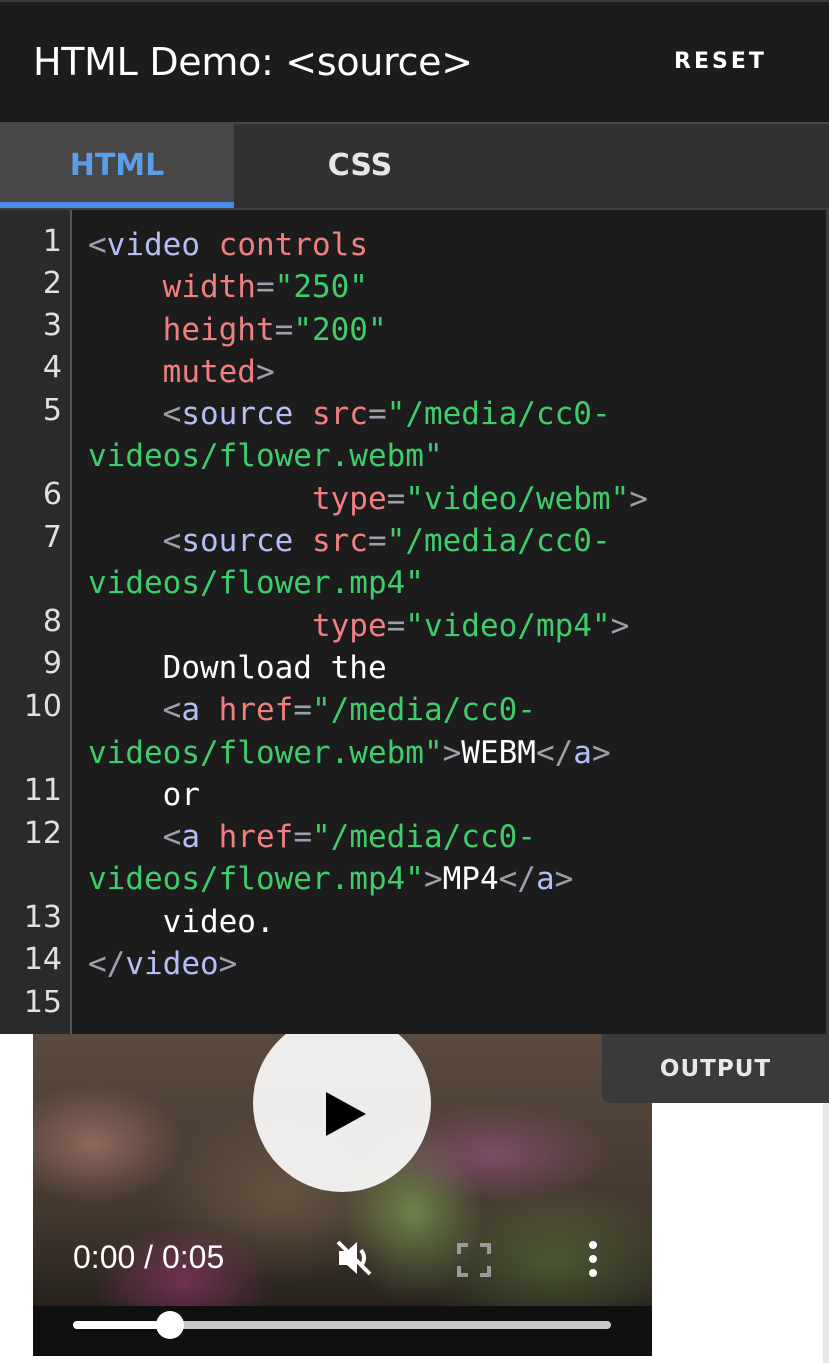 This screenshot has height=1363, width=829. What do you see at coordinates (237, 414) in the screenshot?
I see `code-token: source` at bounding box center [237, 414].